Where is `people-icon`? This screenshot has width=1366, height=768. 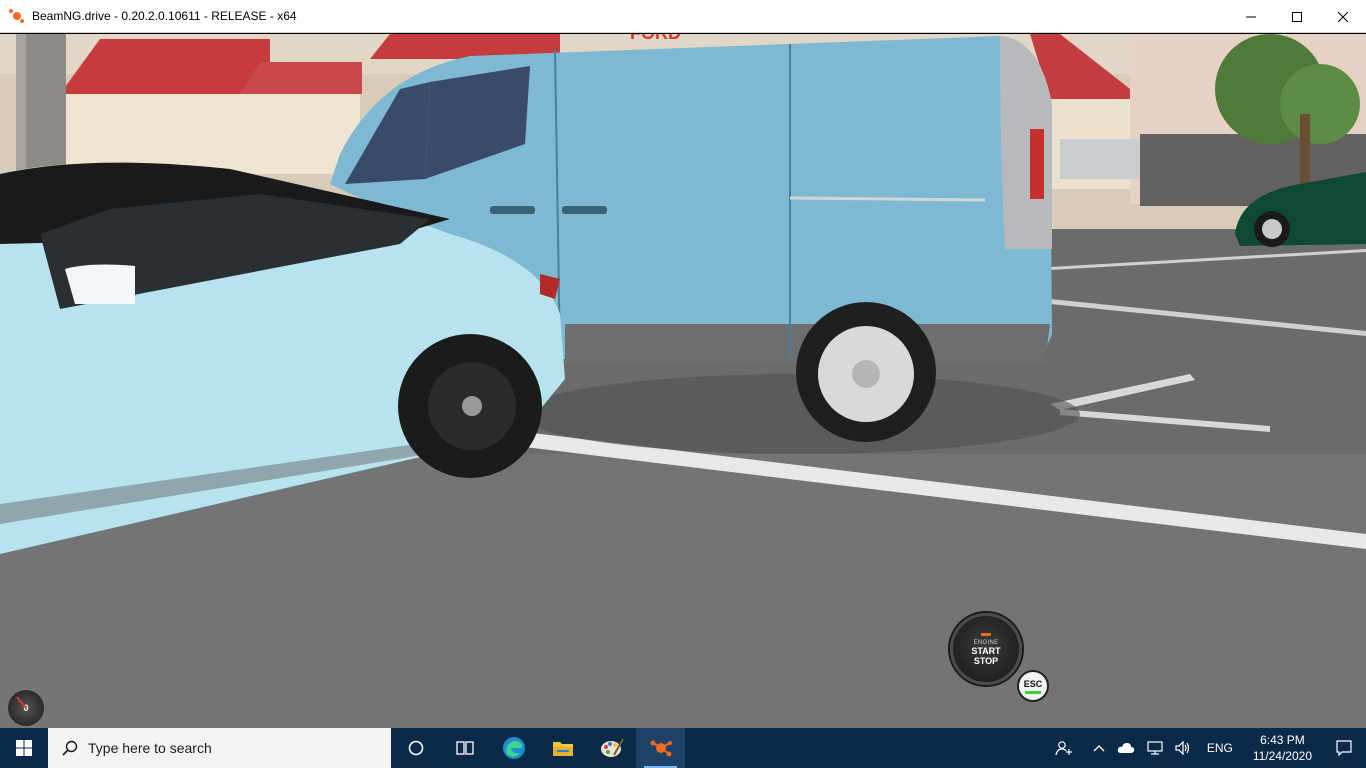 people-icon is located at coordinates (1063, 748).